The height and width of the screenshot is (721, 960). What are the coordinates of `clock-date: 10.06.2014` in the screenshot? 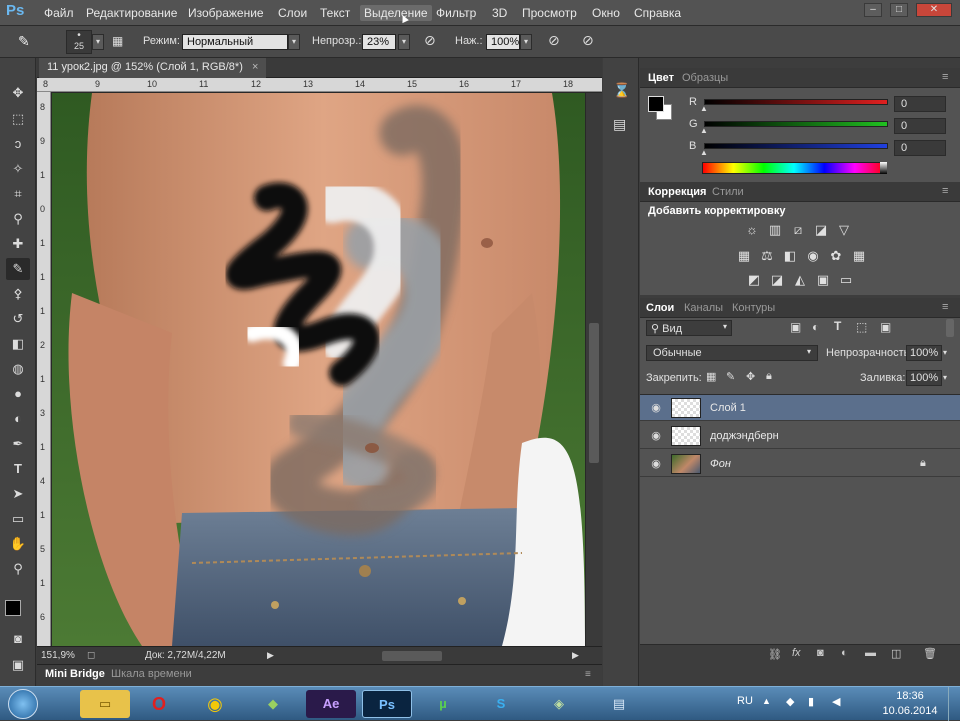 It's located at (910, 711).